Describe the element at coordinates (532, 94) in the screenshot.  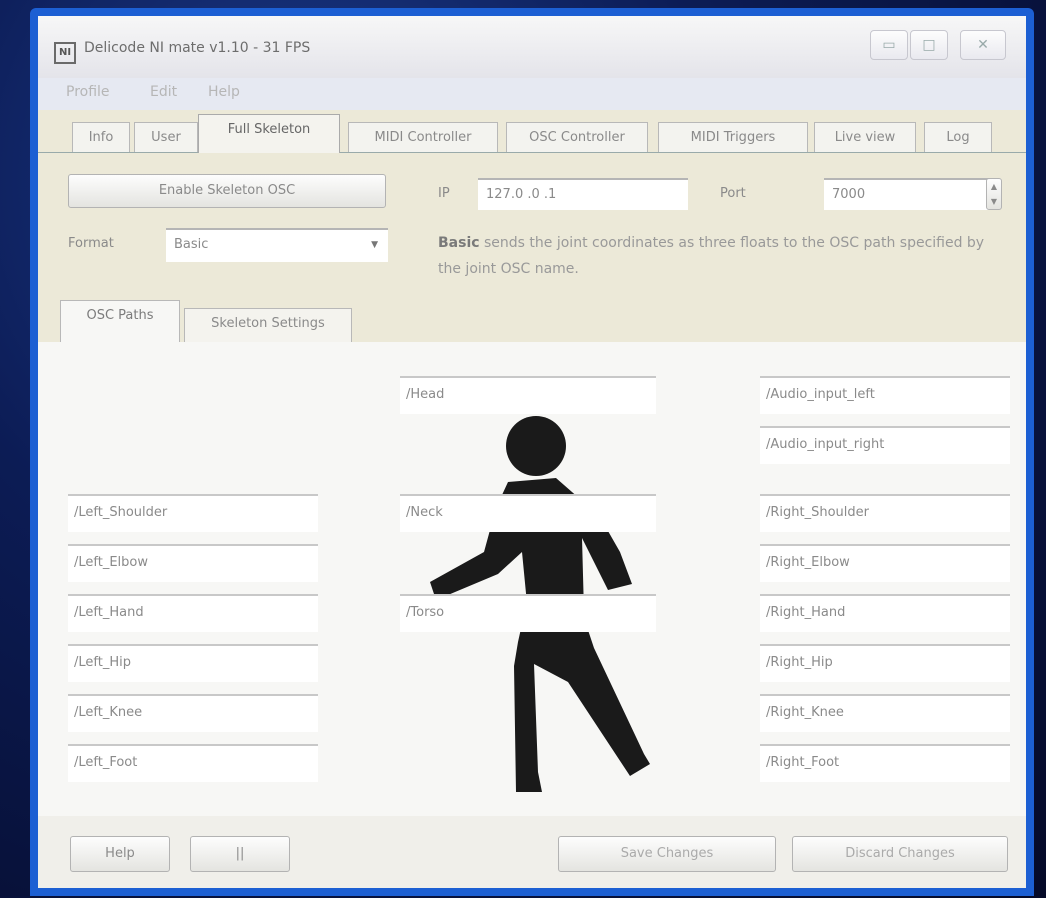
I see `menu-bar: Profile Edit Help` at that location.